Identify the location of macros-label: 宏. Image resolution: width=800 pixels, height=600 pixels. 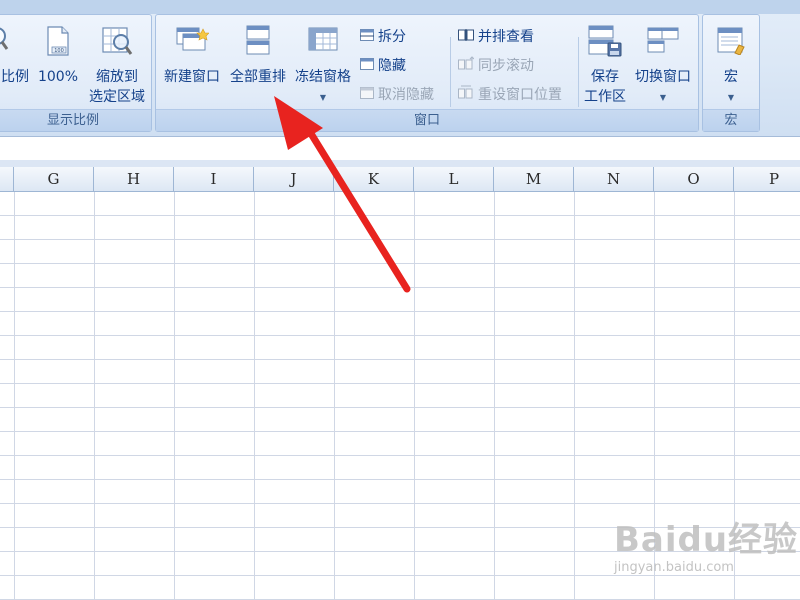
(731, 77).